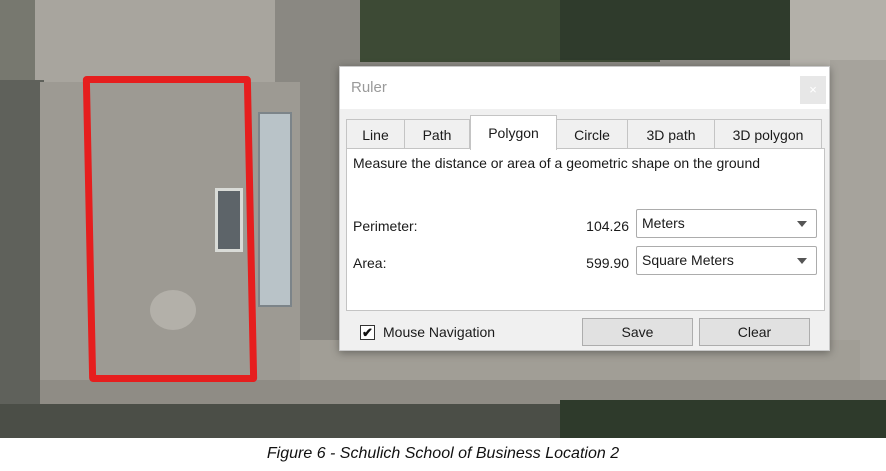 The image size is (886, 471). Describe the element at coordinates (663, 223) in the screenshot. I see `perimeter-unit-value: Meters` at that location.